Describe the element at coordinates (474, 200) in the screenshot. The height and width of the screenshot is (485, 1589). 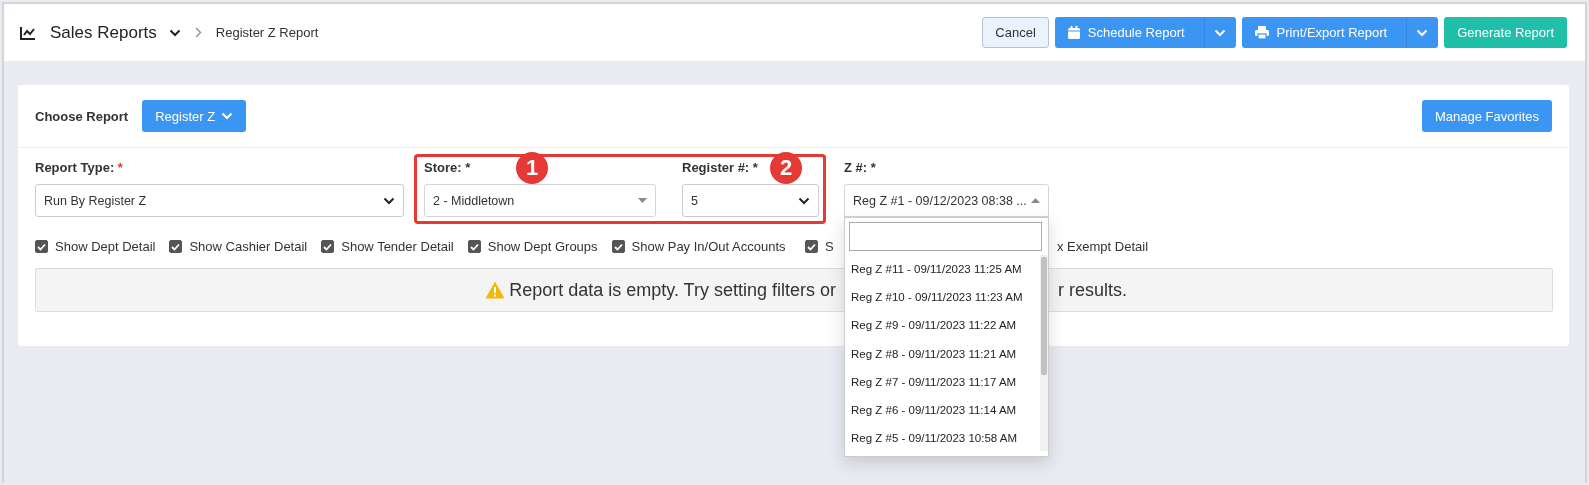
I see `select-value: 2 - Middletown` at that location.